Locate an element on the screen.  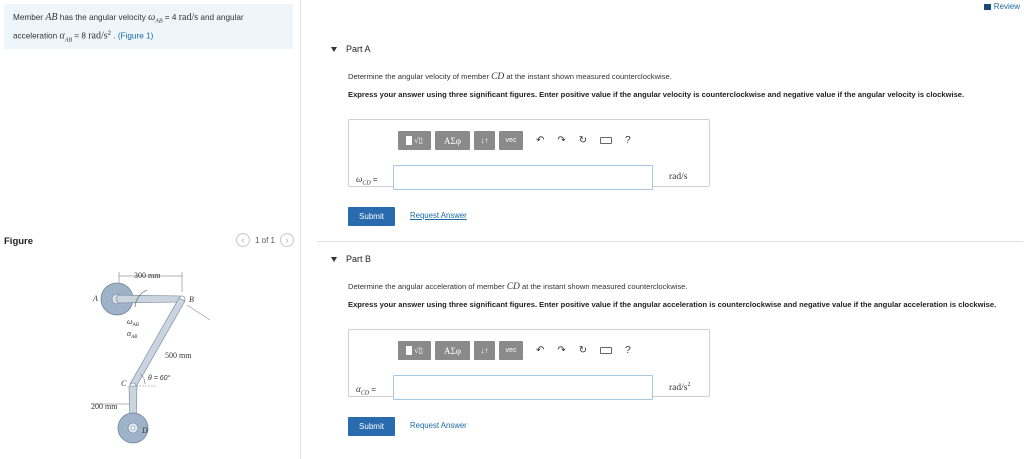
part-b-request-answer-link: Request Answer is located at coordinates (438, 425).